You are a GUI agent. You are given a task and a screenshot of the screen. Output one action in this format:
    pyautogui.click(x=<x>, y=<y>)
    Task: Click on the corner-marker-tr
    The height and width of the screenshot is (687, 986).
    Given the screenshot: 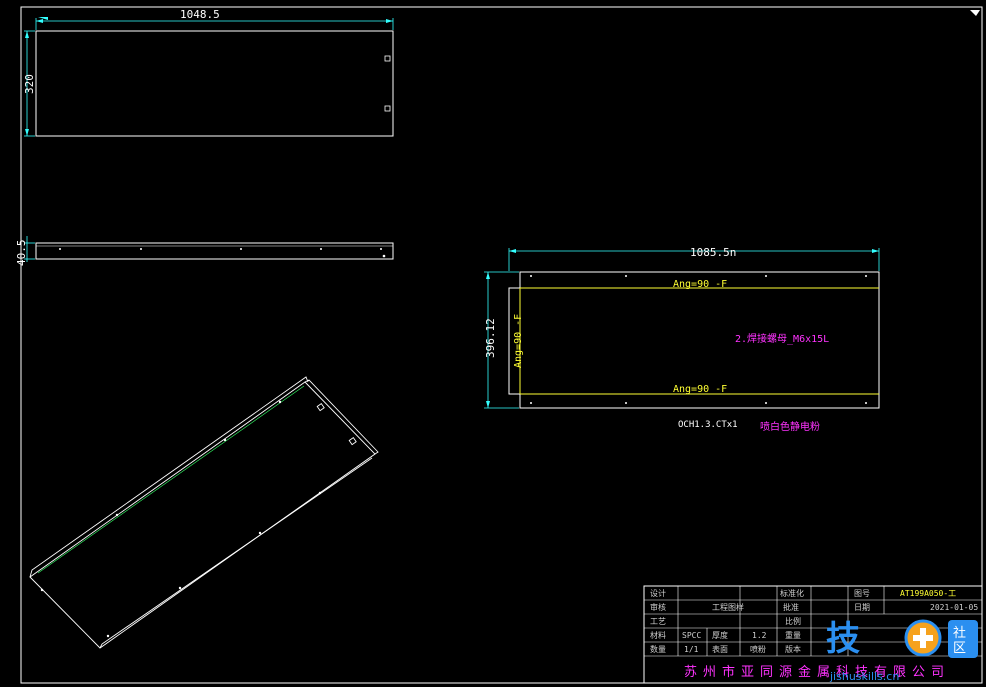 What is the action you would take?
    pyautogui.click(x=975, y=13)
    